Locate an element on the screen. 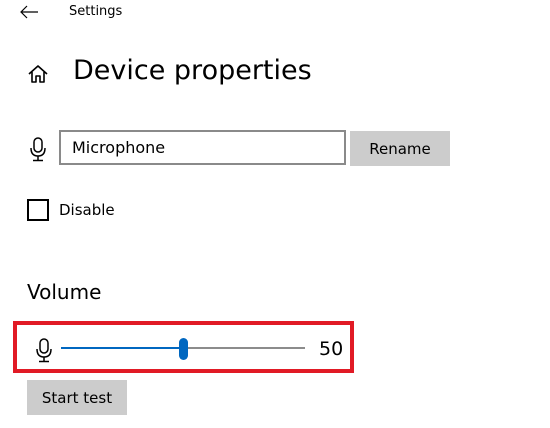 The width and height of the screenshot is (550, 428). slider-thumb is located at coordinates (183, 349).